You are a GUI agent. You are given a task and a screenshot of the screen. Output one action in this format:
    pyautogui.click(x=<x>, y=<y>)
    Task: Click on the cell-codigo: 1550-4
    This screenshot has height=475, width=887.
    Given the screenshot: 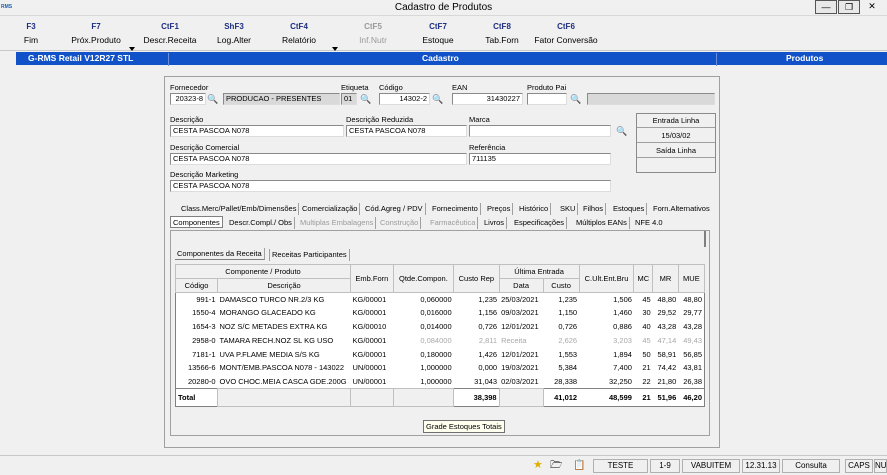 What is the action you would take?
    pyautogui.click(x=204, y=313)
    